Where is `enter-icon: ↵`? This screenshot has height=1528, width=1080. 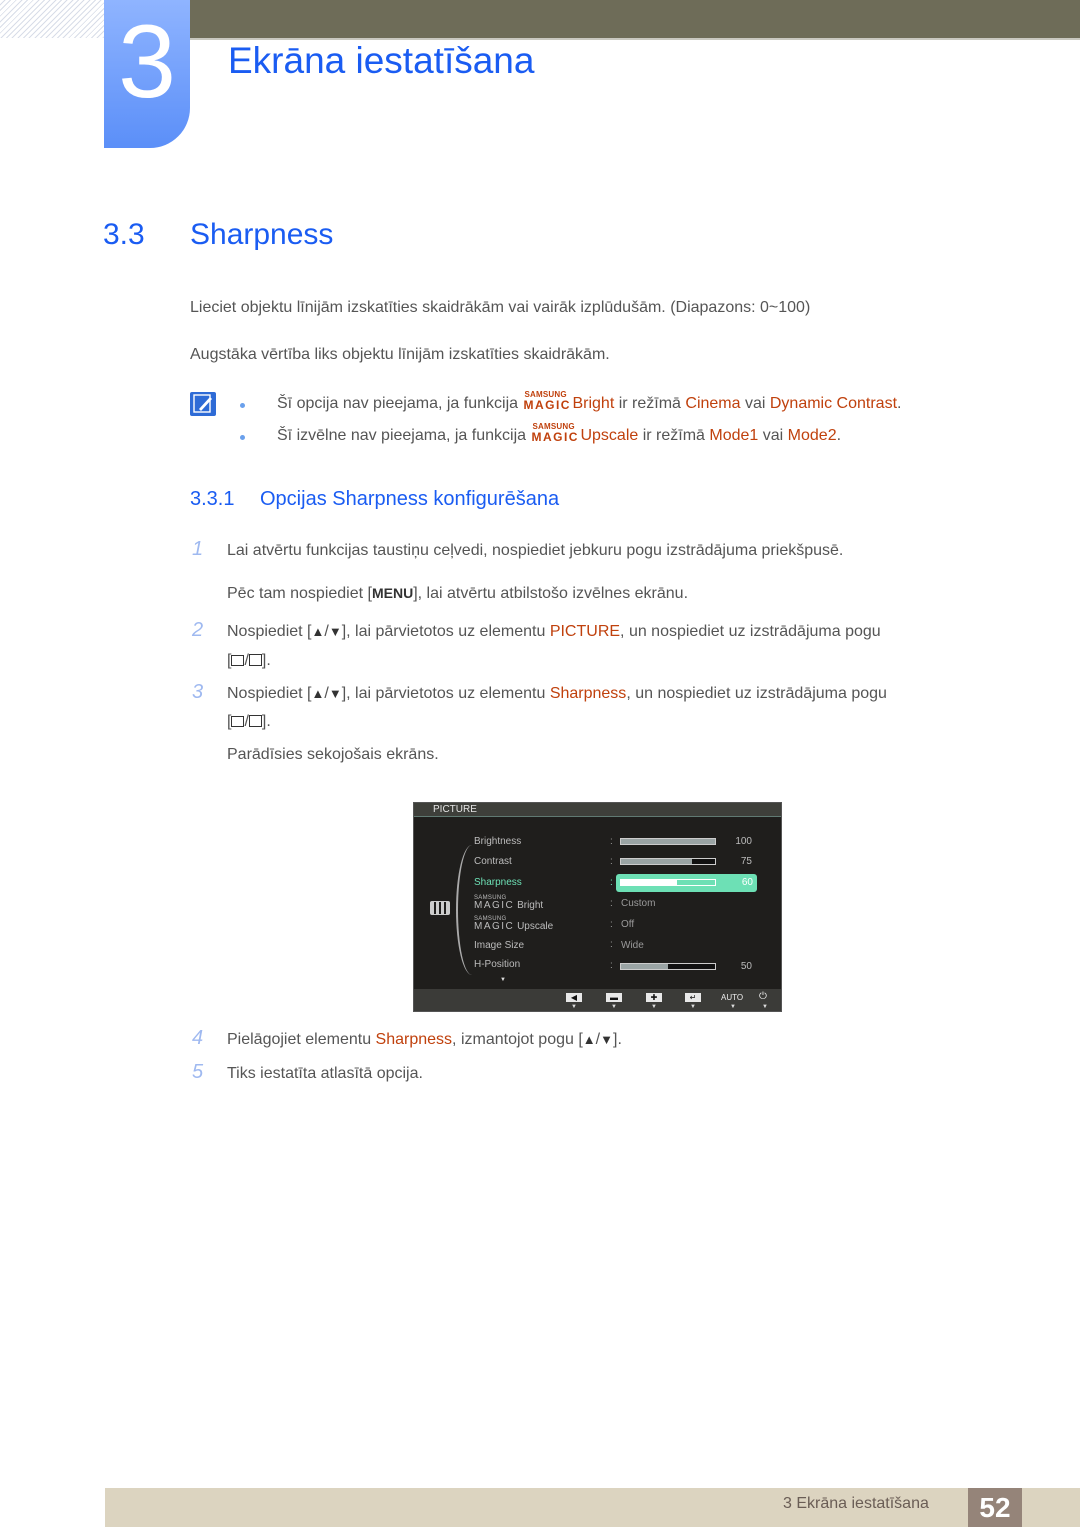 enter-icon: ↵ is located at coordinates (693, 997).